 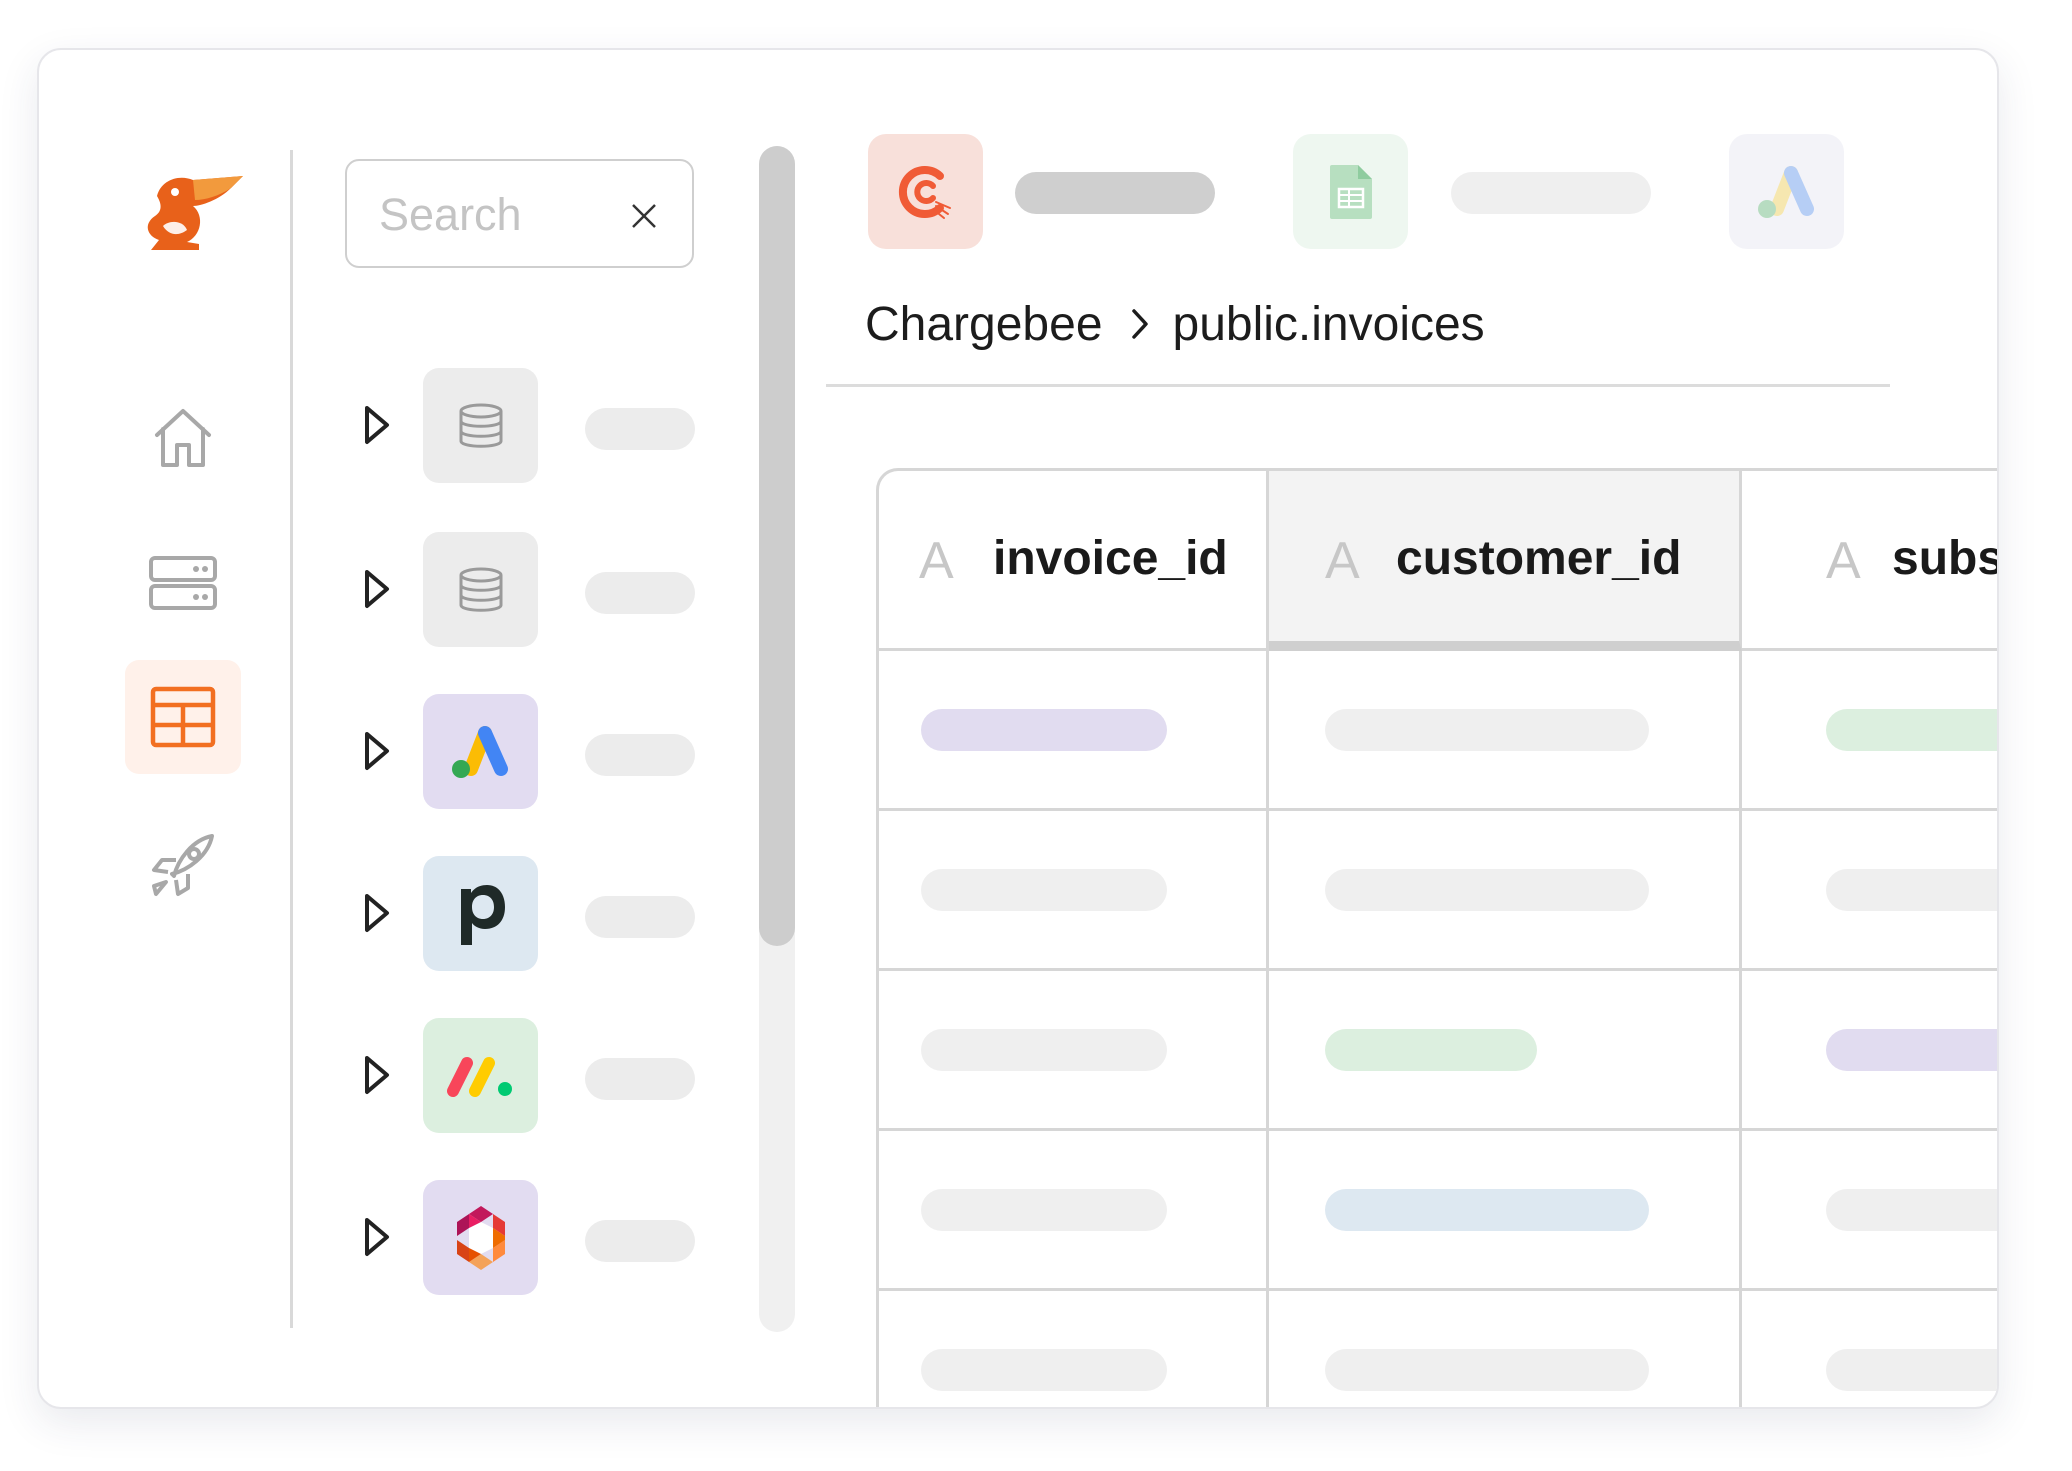 I want to click on breadcrumb-divider, so click(x=1358, y=385).